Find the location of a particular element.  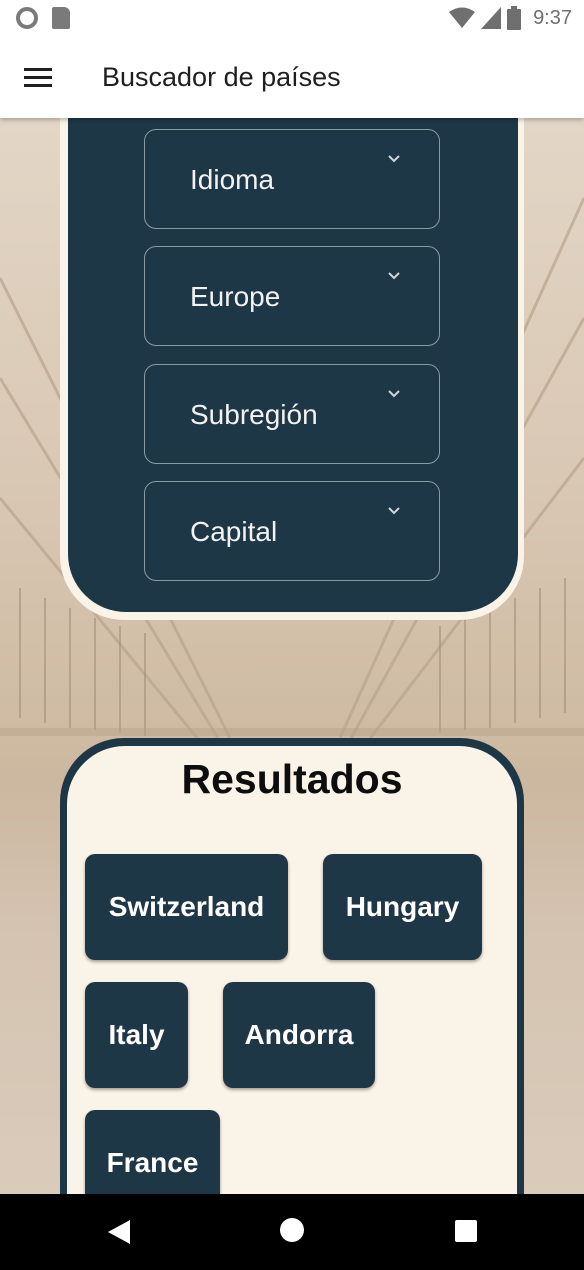

subregion-dropdown-label: Subregión is located at coordinates (254, 414).